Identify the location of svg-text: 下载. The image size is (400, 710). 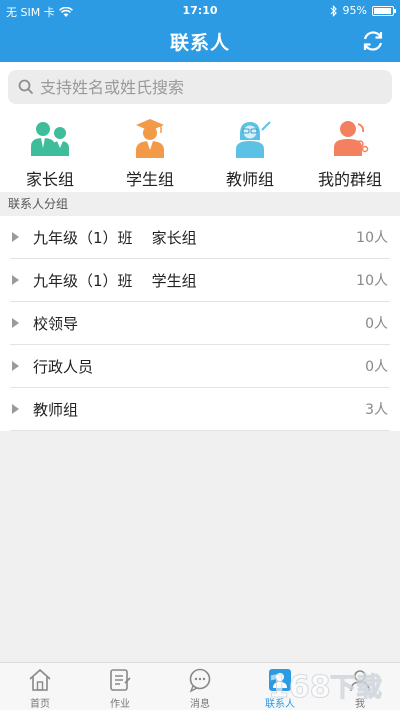
(356, 688).